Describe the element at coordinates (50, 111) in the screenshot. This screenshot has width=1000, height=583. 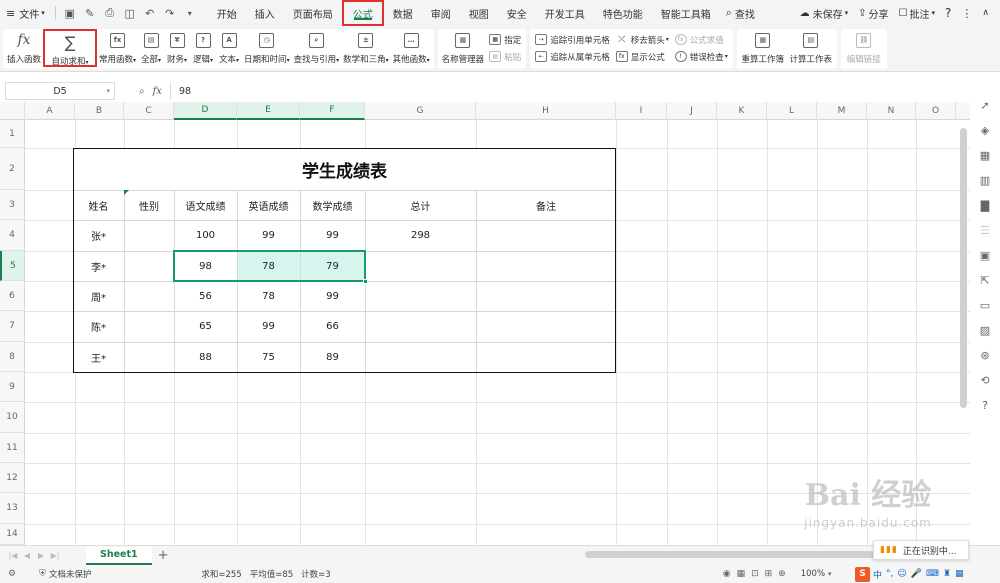
I see `column-header: A` at that location.